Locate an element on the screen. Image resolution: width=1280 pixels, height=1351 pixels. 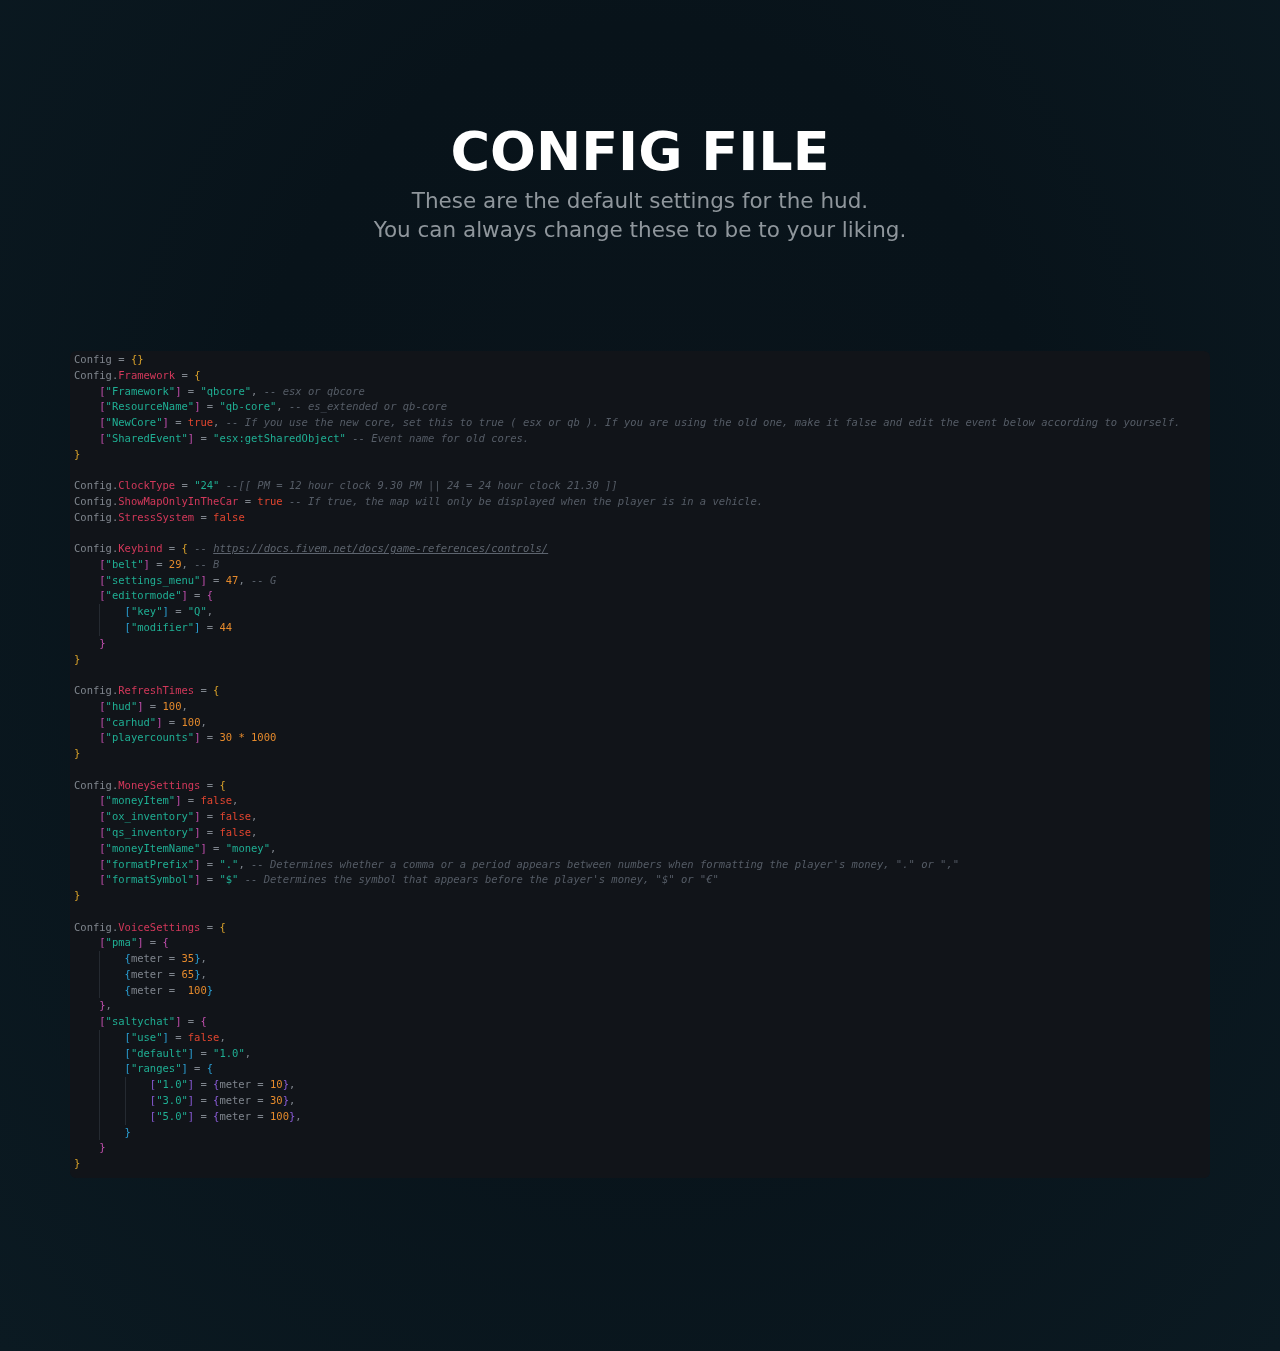
code-line: }, is located at coordinates (105, 1006).